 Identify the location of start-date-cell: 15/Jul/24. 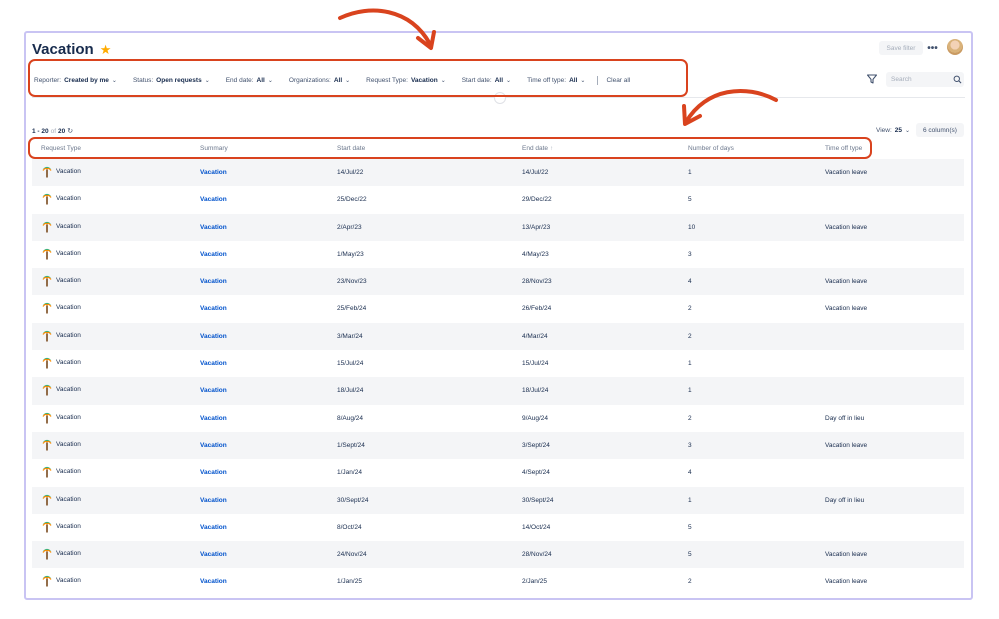
(350, 364).